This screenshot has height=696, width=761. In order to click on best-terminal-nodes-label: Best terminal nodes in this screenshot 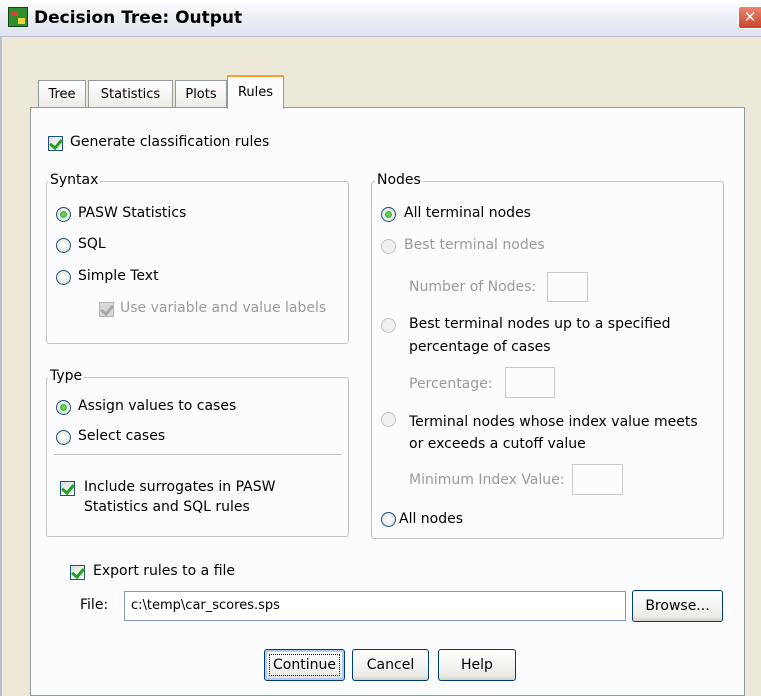, I will do `click(474, 245)`.